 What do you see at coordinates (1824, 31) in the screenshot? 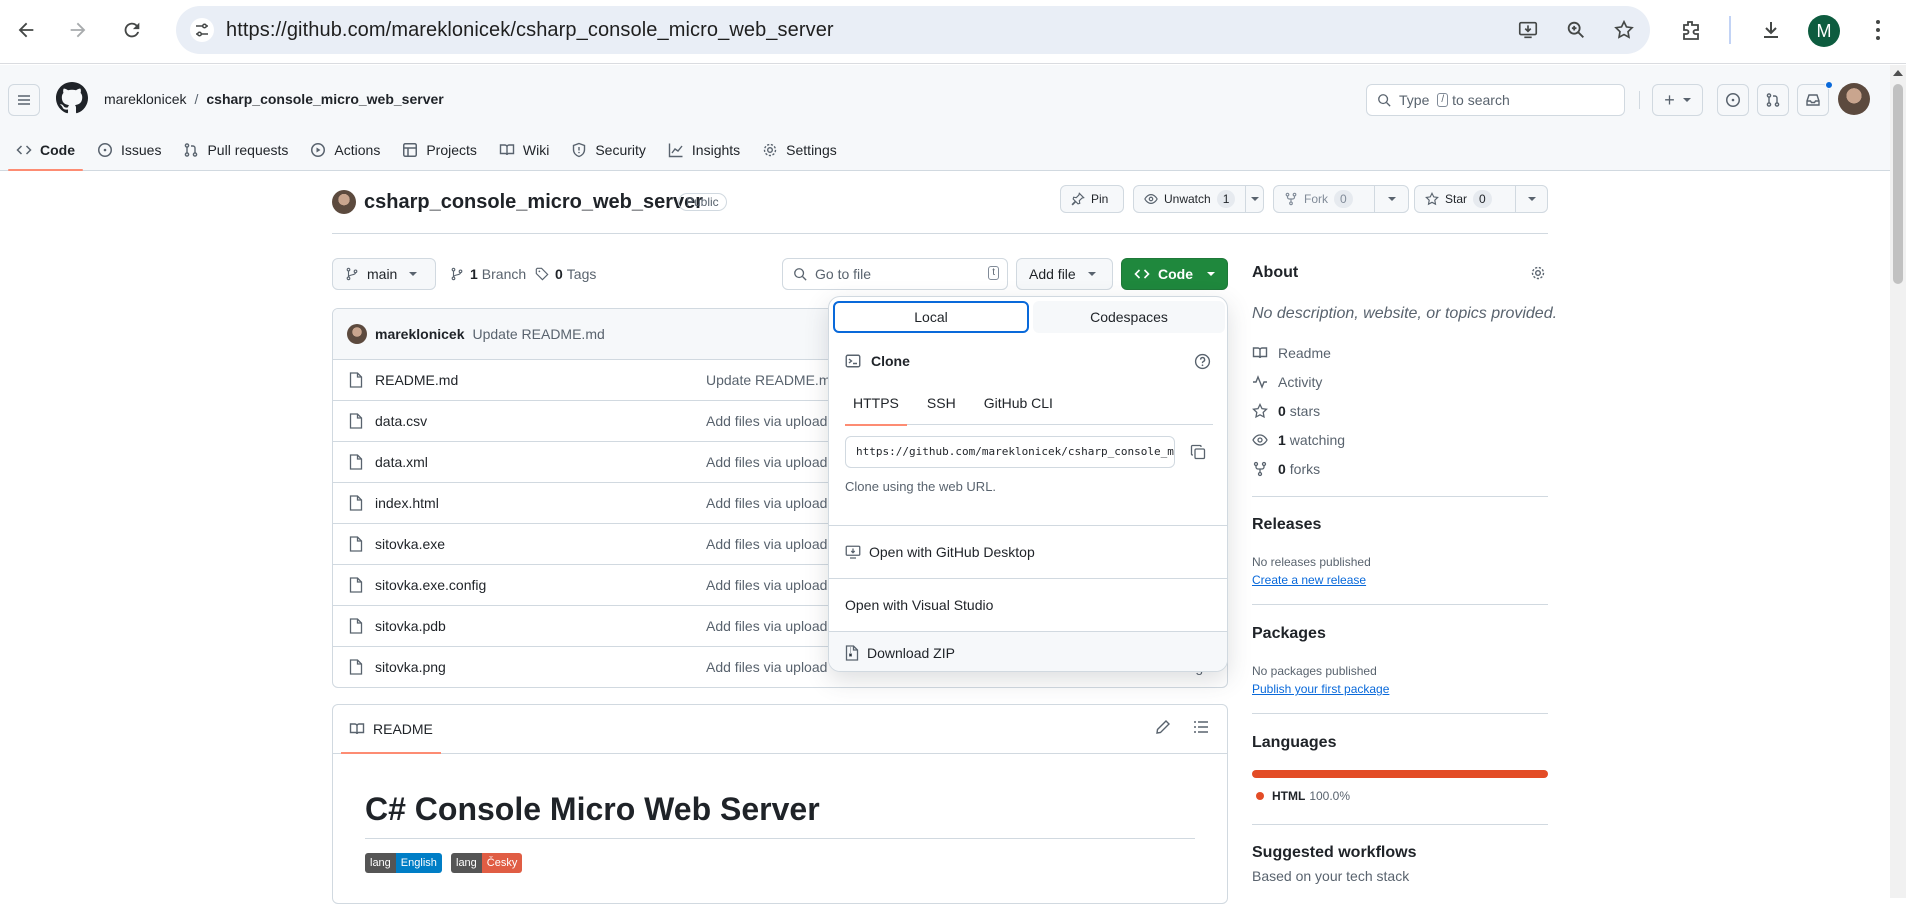
I see `profile-avatar: M` at bounding box center [1824, 31].